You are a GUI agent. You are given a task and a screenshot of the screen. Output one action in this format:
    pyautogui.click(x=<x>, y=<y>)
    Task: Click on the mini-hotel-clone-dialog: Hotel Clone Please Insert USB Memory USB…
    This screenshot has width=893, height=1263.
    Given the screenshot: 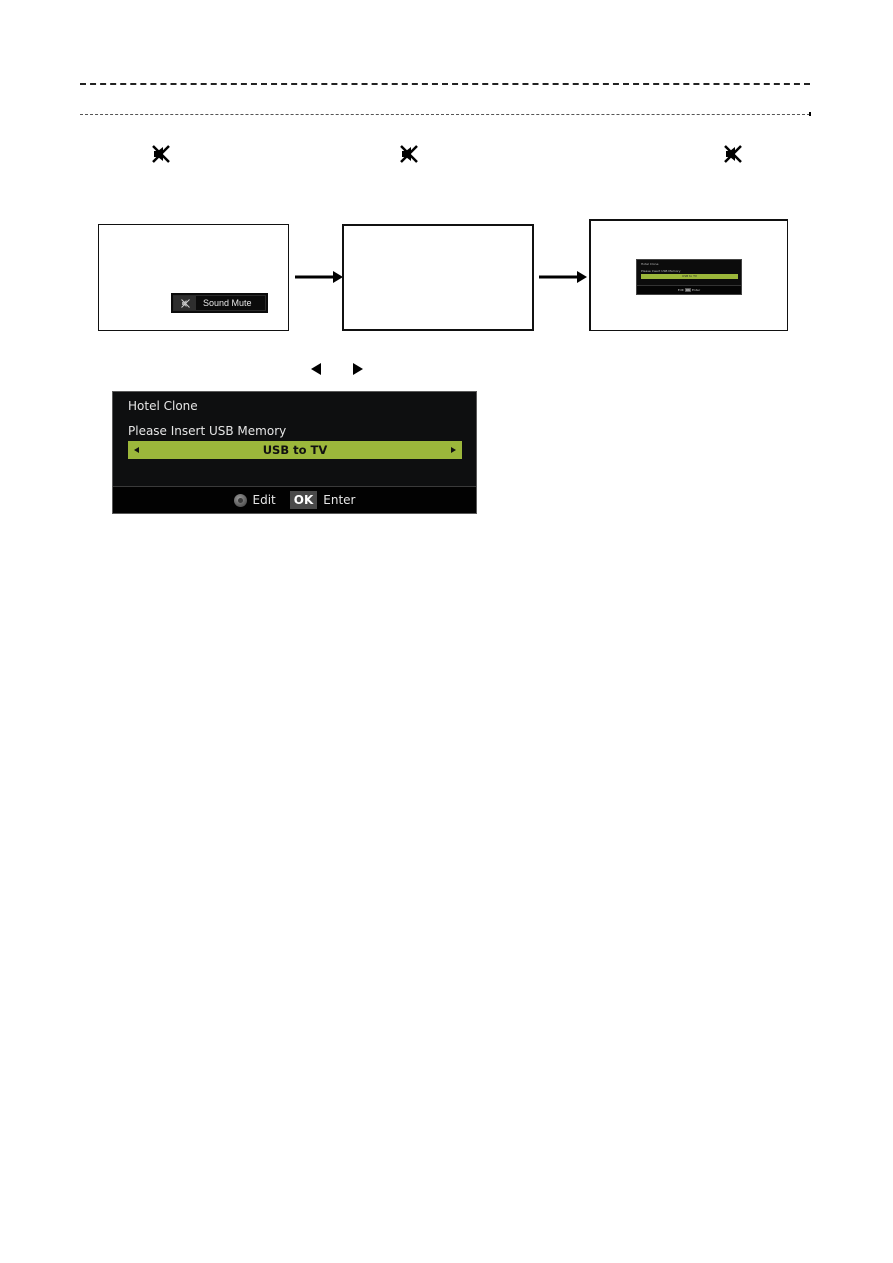 What is the action you would take?
    pyautogui.click(x=689, y=277)
    